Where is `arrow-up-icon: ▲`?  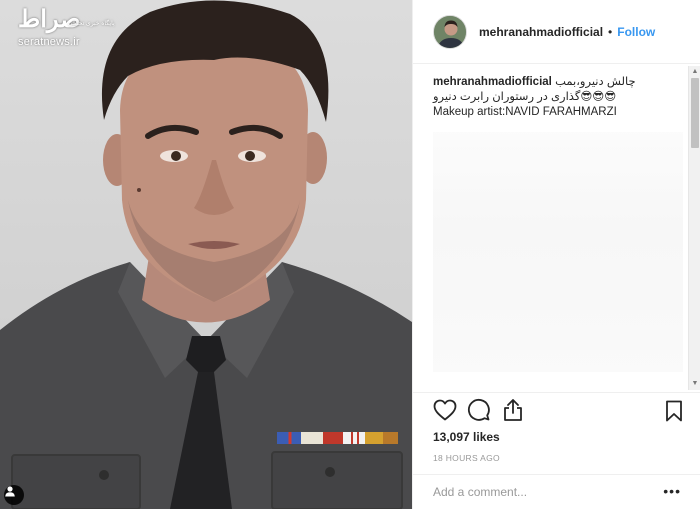 arrow-up-icon: ▲ is located at coordinates (695, 72).